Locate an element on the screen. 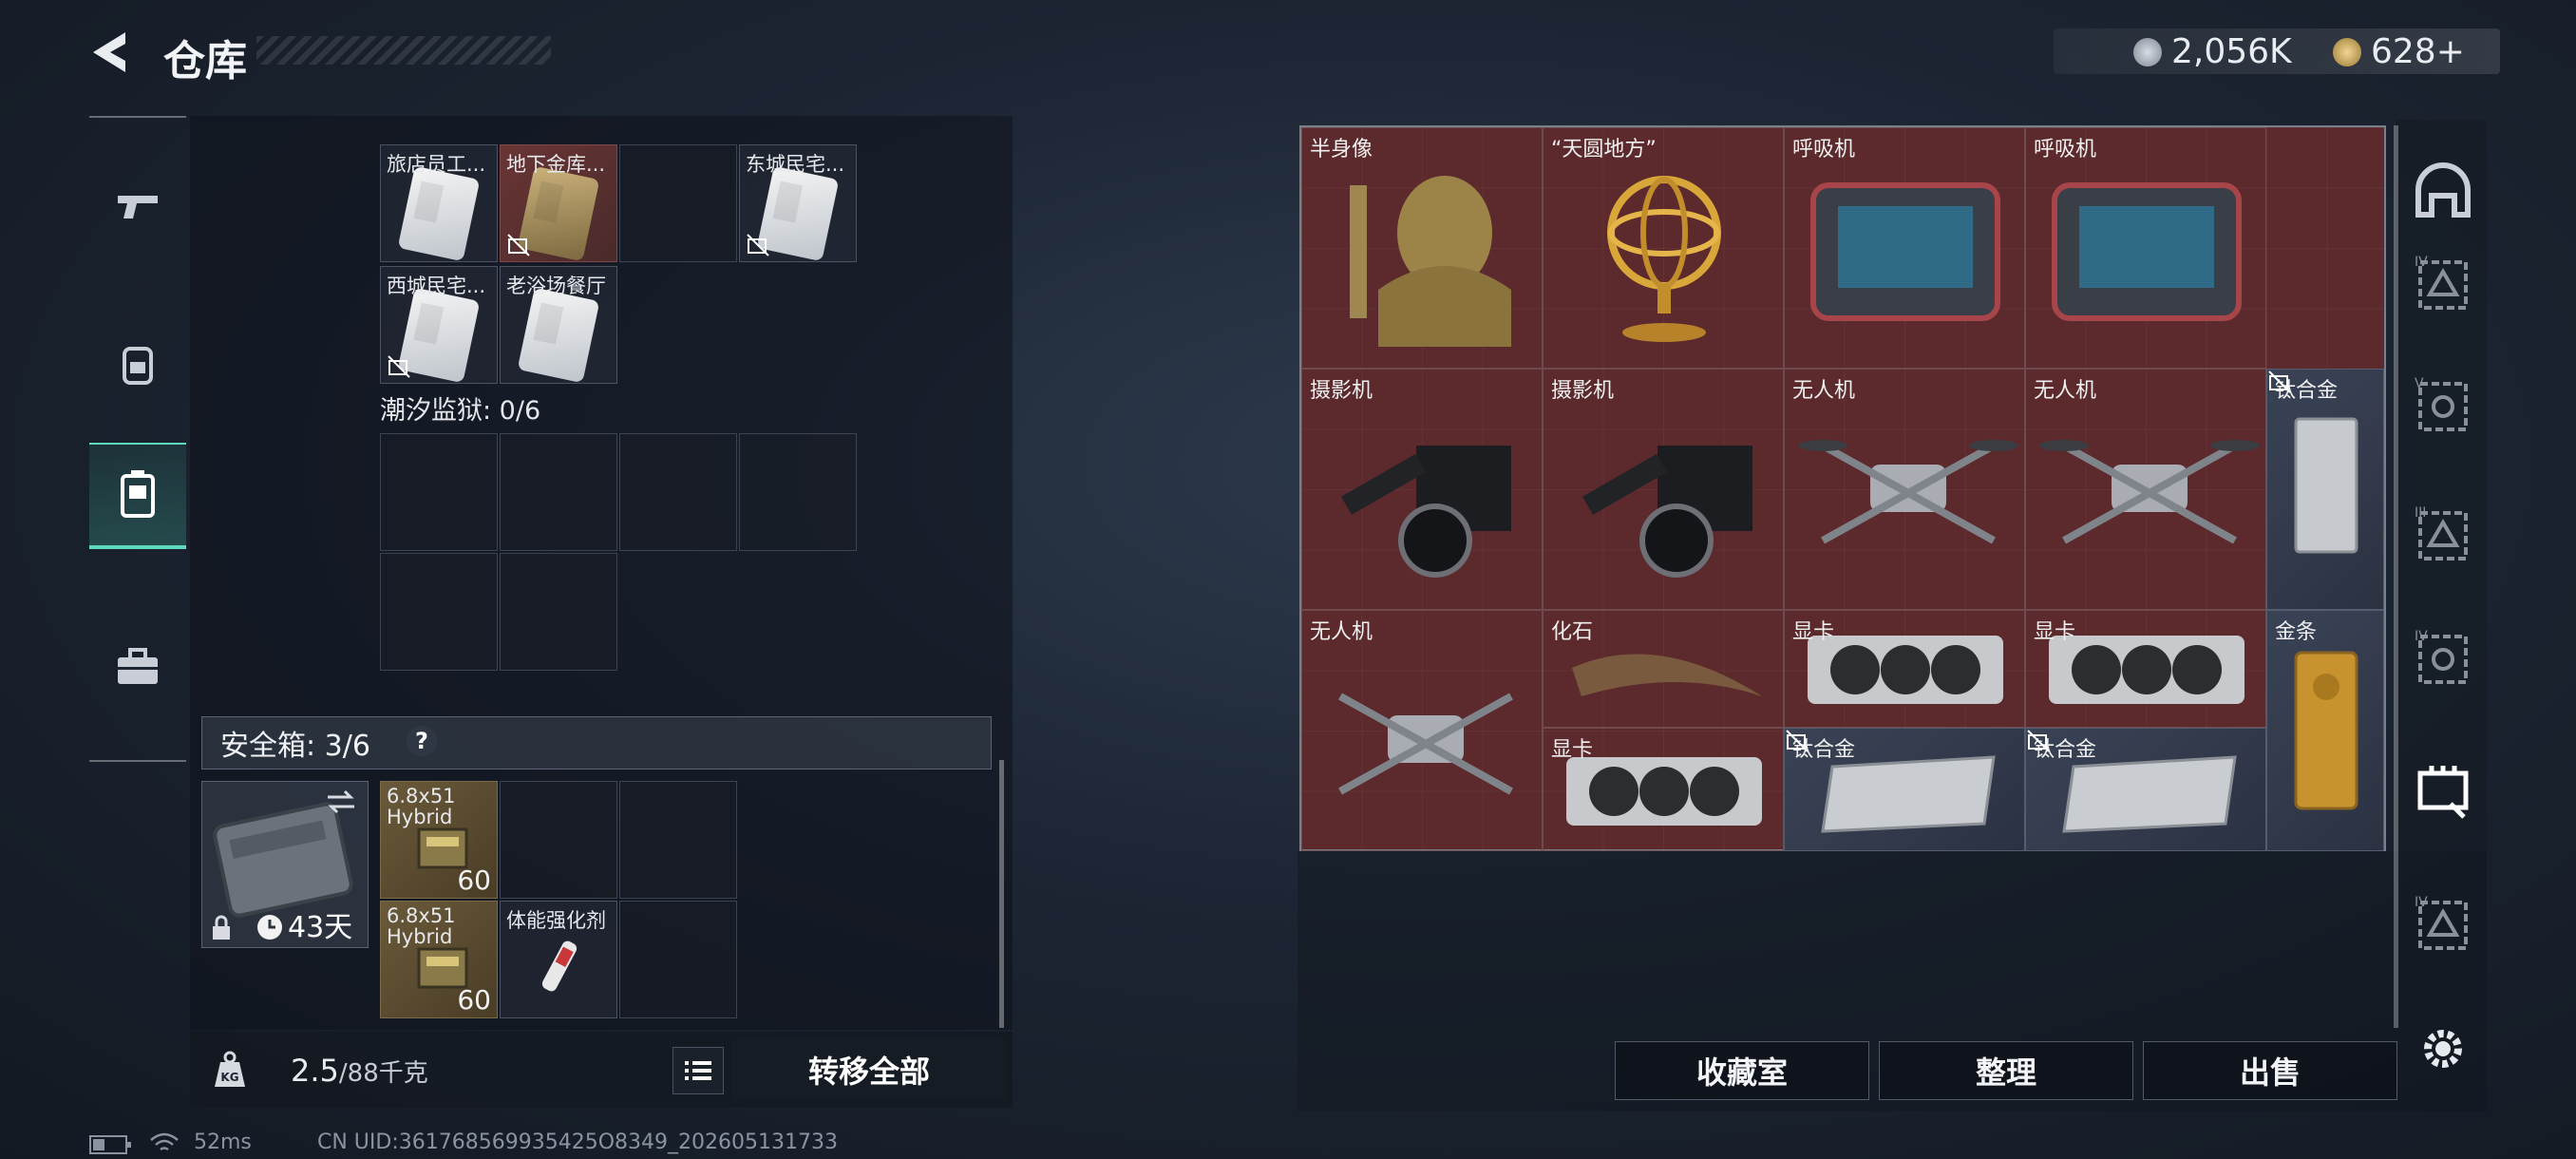 The width and height of the screenshot is (2576, 1159). stash-item-armillary: “天圆地方” is located at coordinates (1663, 248).